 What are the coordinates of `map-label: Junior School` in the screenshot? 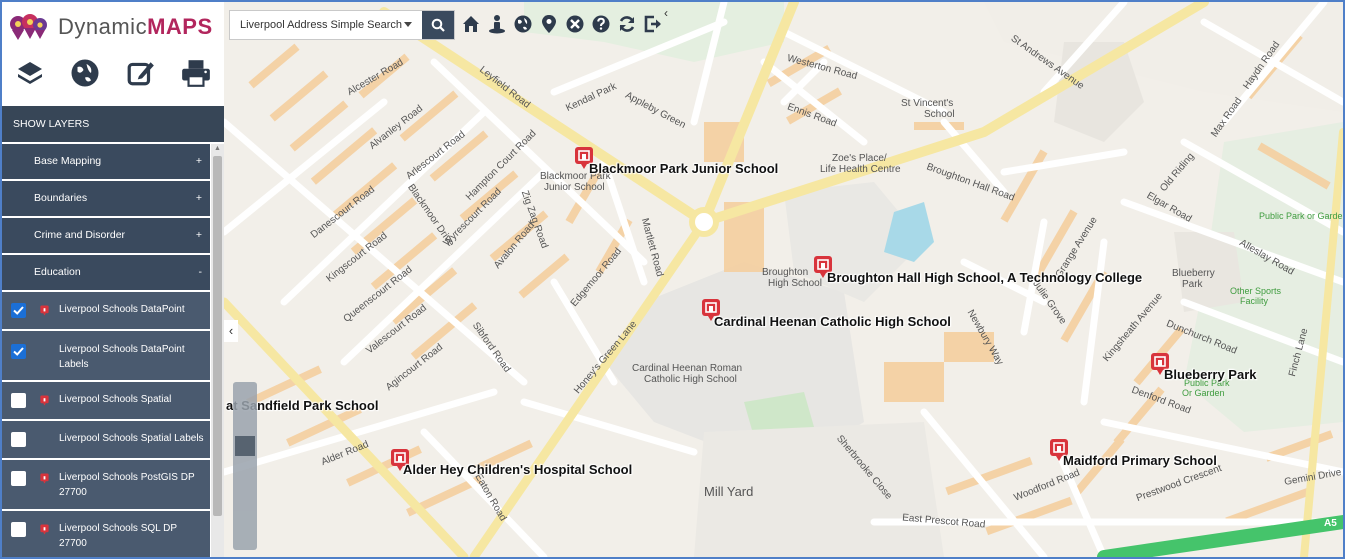 It's located at (574, 187).